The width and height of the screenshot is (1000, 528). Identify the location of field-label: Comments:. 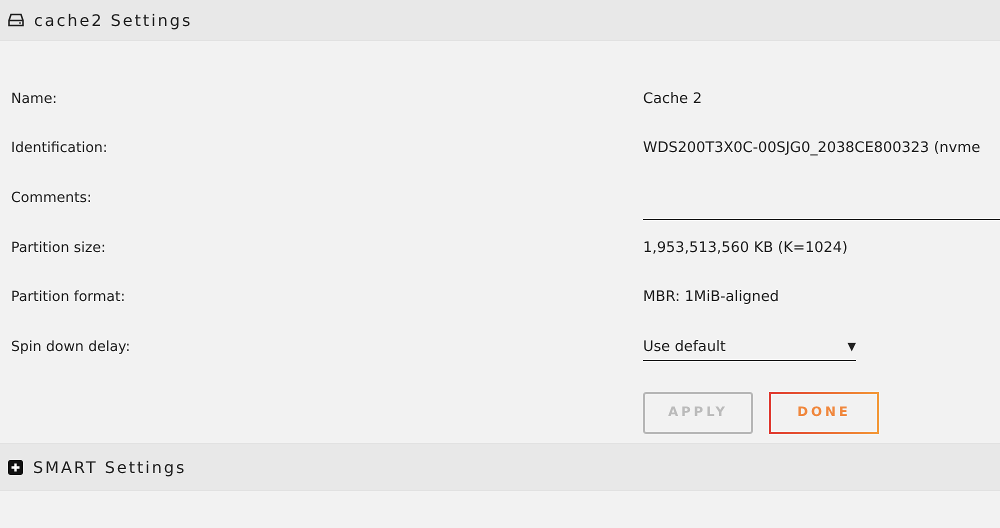
(51, 198).